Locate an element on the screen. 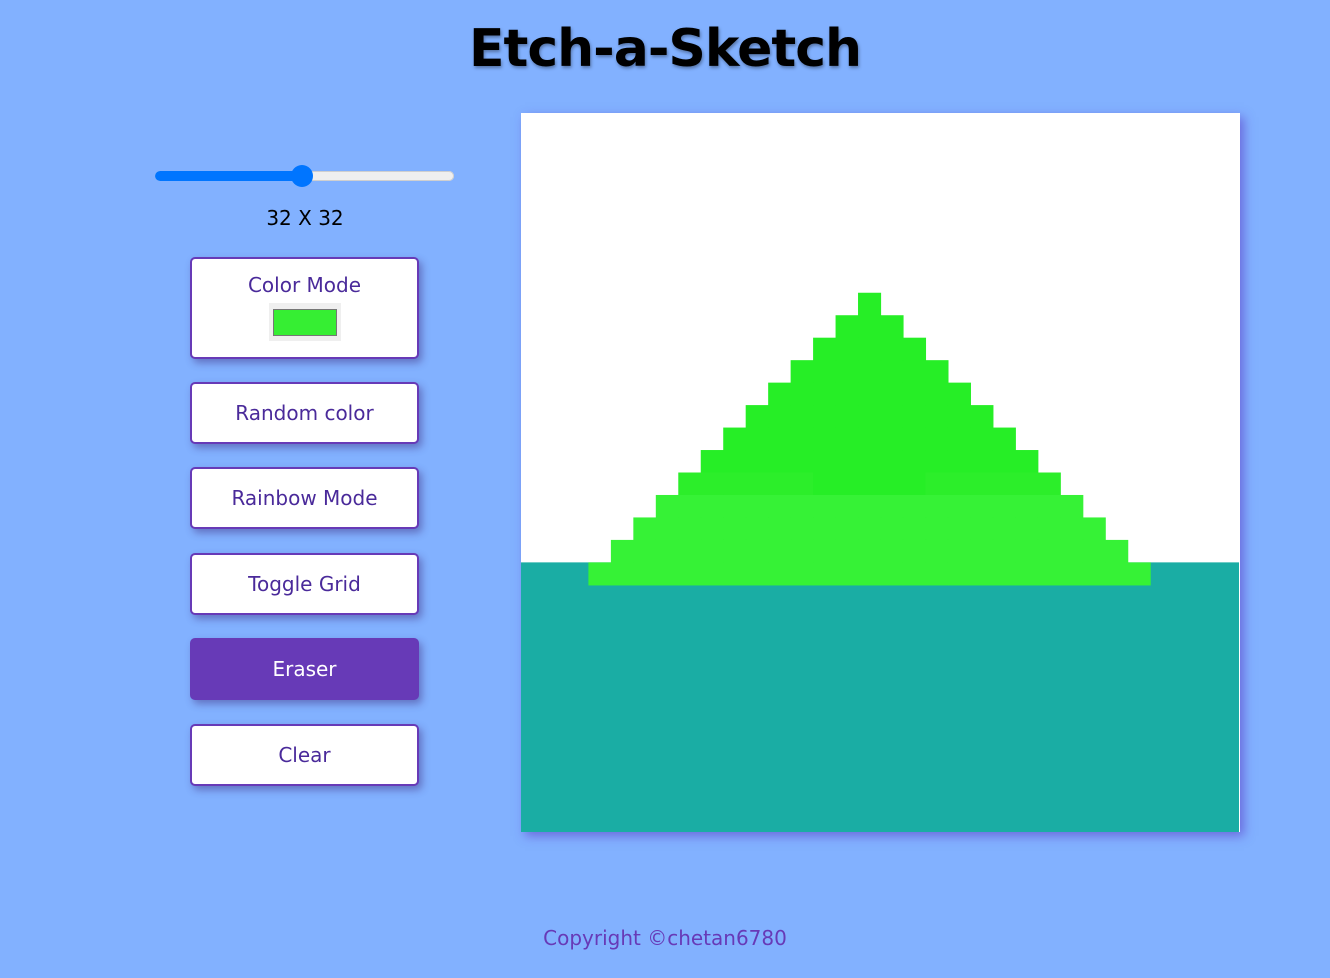 This screenshot has height=978, width=1330. toggle-grid-button: Toggle Grid is located at coordinates (304, 584).